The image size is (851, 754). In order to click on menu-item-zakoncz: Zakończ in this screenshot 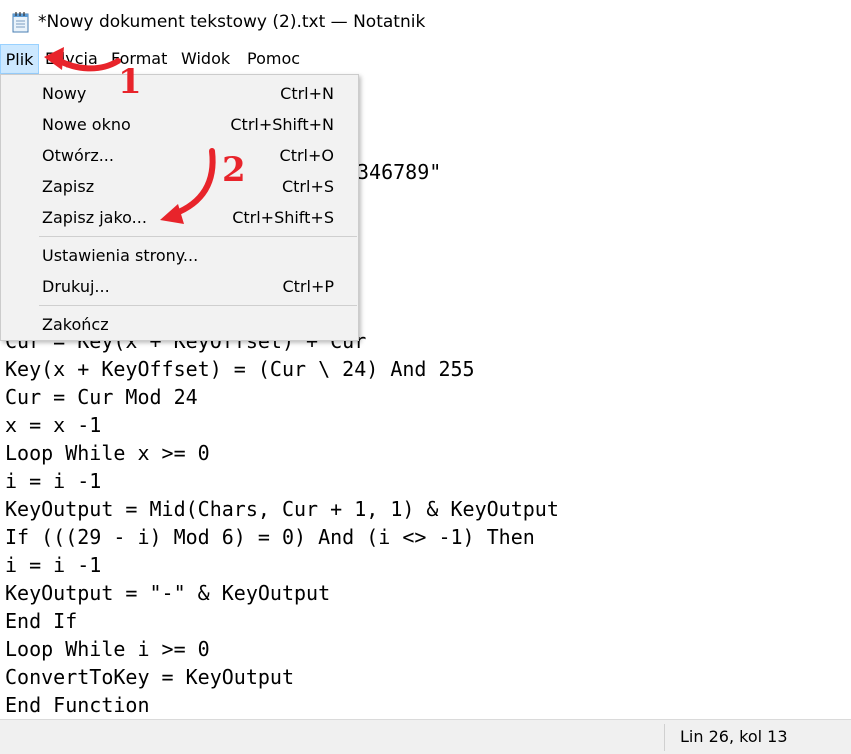, I will do `click(179, 324)`.